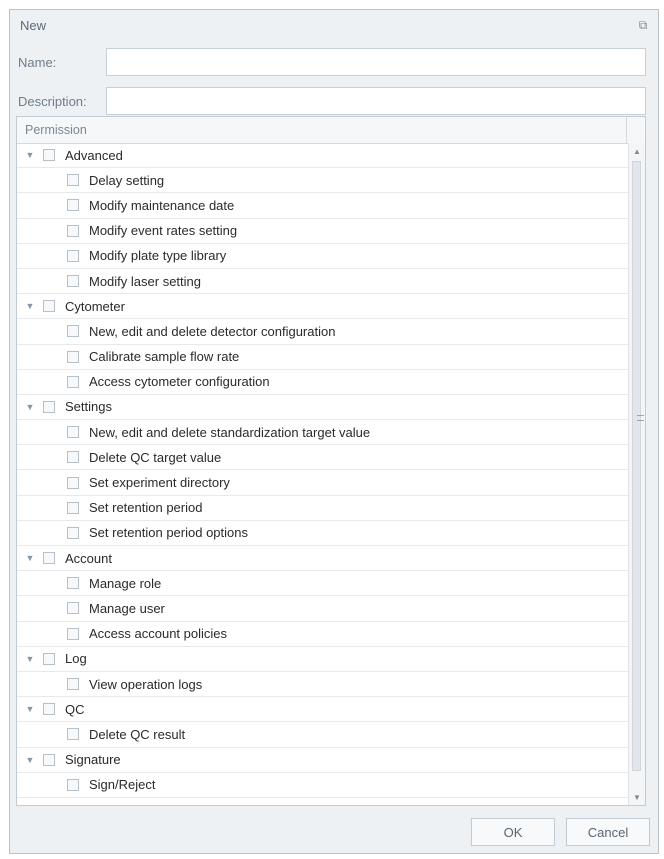 The width and height of the screenshot is (664, 859). I want to click on permission-column-header: Permission, so click(331, 130).